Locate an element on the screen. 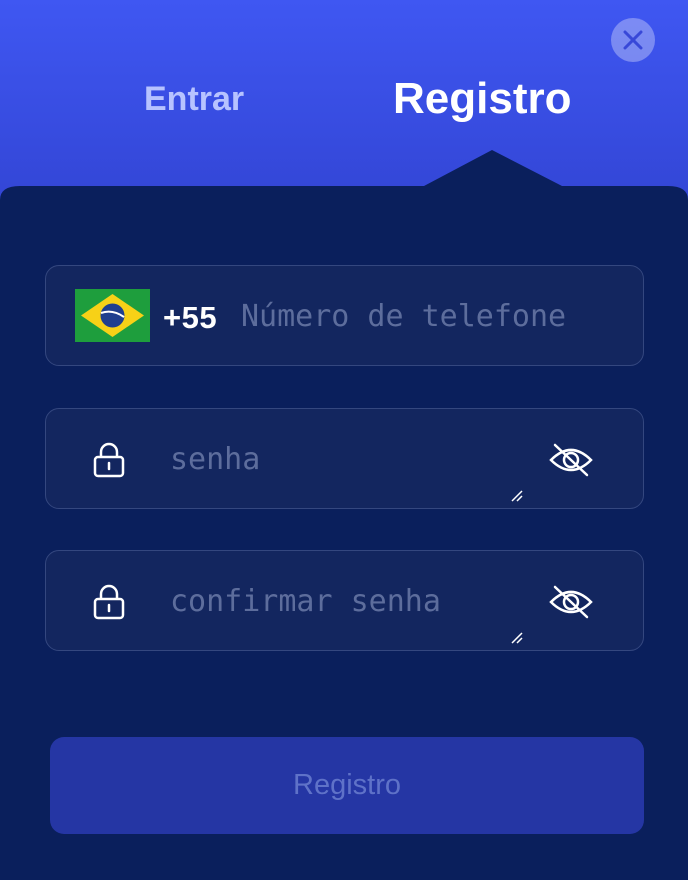 Image resolution: width=688 pixels, height=880 pixels. close-button is located at coordinates (633, 40).